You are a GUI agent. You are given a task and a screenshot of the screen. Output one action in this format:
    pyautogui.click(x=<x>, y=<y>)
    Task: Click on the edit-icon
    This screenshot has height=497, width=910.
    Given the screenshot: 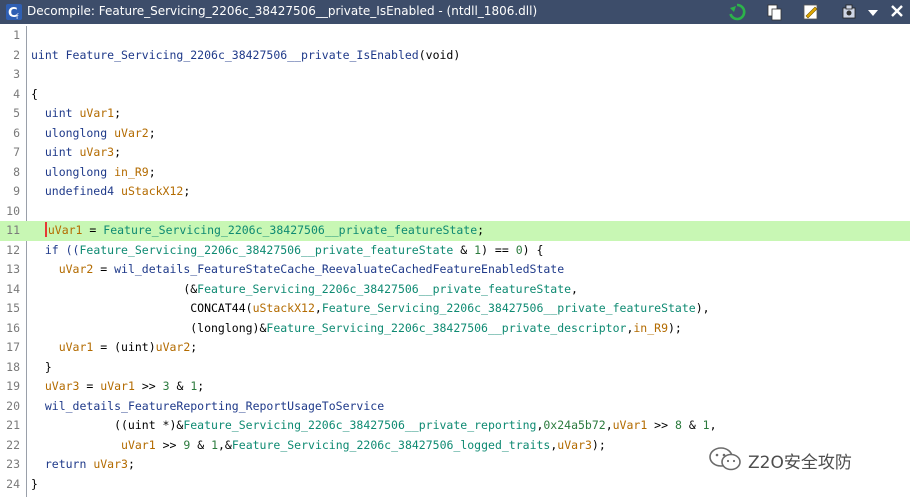 What is the action you would take?
    pyautogui.click(x=811, y=12)
    